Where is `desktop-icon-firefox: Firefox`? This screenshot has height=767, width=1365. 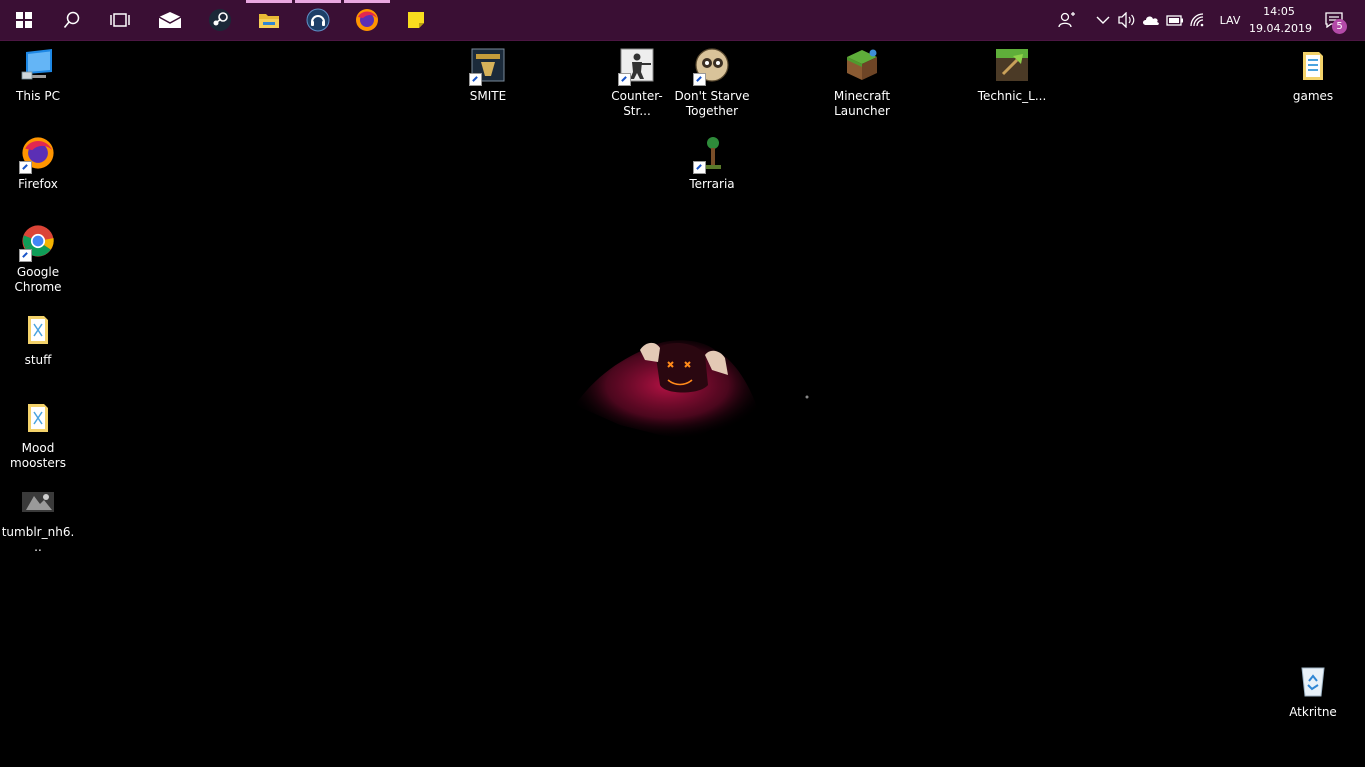 desktop-icon-firefox: Firefox is located at coordinates (38, 164).